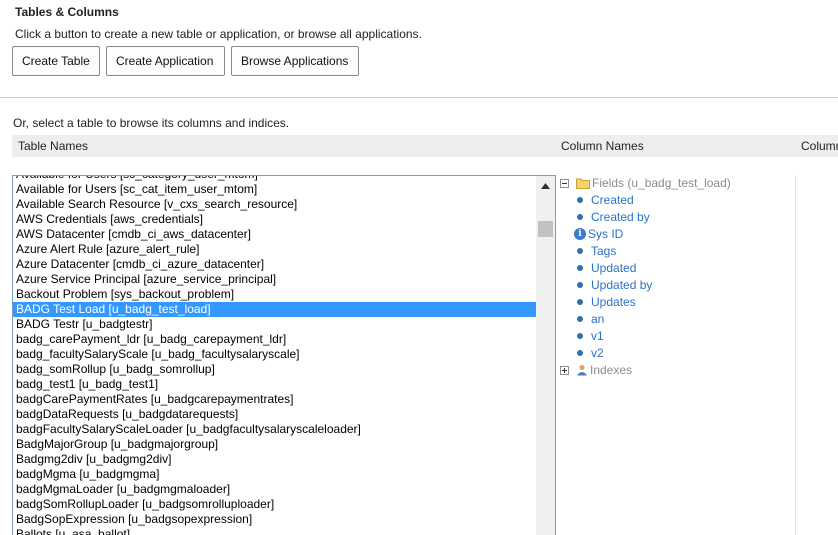 The width and height of the screenshot is (838, 535). Describe the element at coordinates (597, 336) in the screenshot. I see `tree-field-label: v1` at that location.